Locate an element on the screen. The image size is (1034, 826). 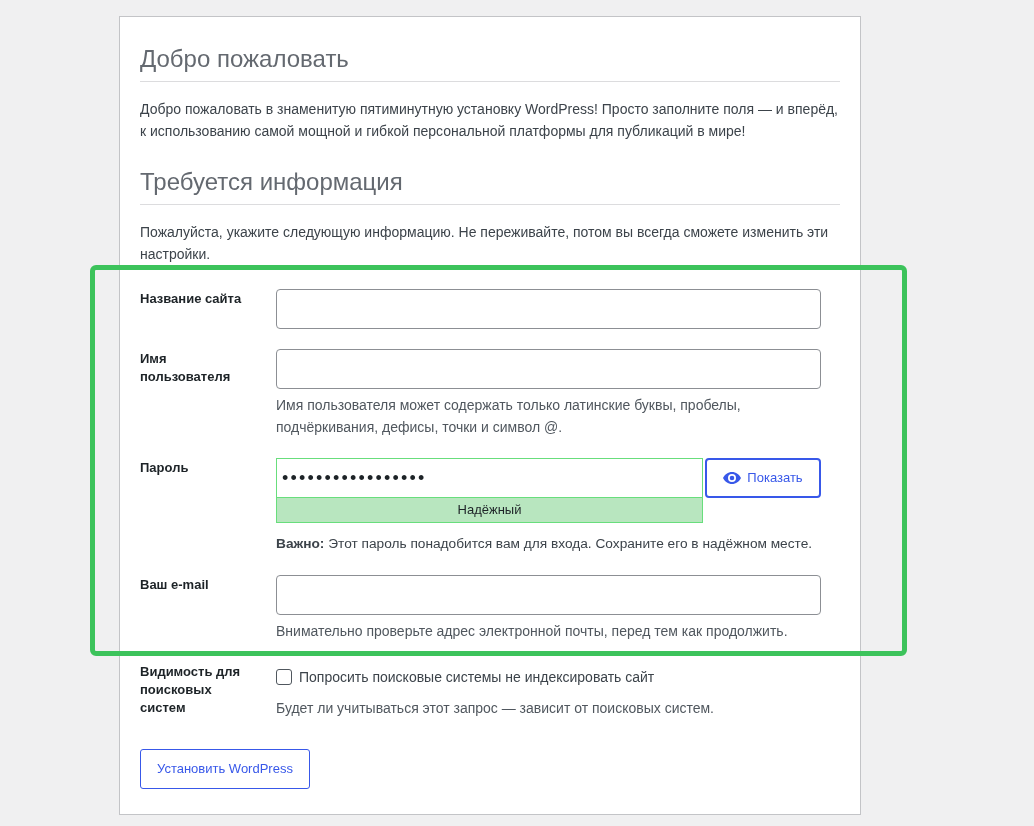
strength-meter: Надёжный is located at coordinates (489, 510).